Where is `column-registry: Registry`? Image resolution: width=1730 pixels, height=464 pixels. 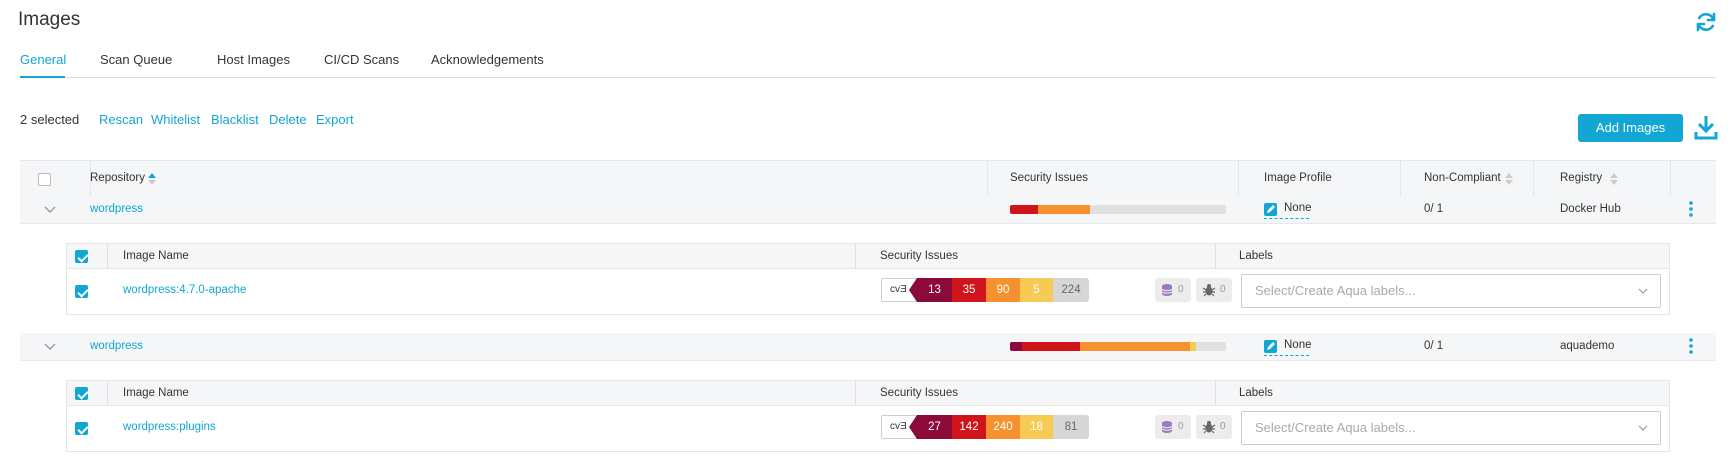
column-registry: Registry is located at coordinates (1581, 178).